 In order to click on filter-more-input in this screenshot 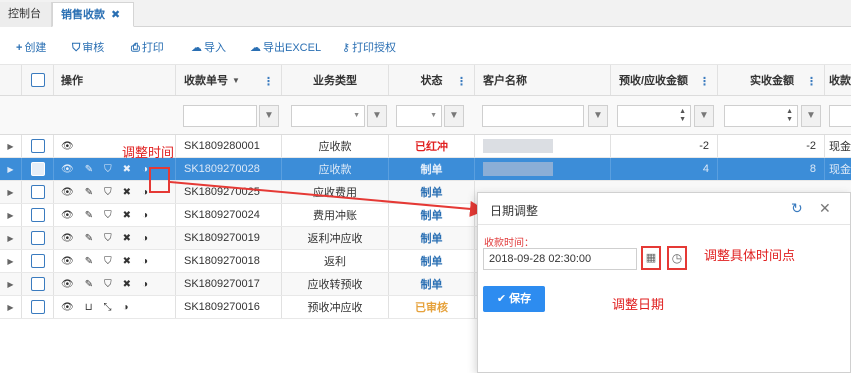, I will do `click(840, 116)`.